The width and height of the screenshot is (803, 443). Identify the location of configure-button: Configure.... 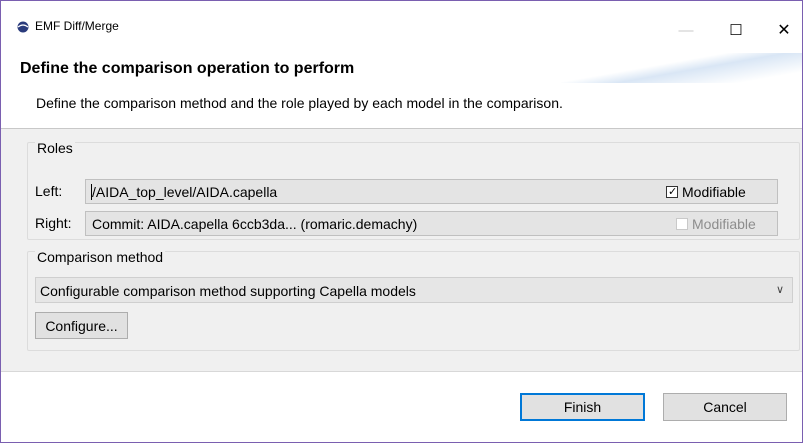
(81, 325).